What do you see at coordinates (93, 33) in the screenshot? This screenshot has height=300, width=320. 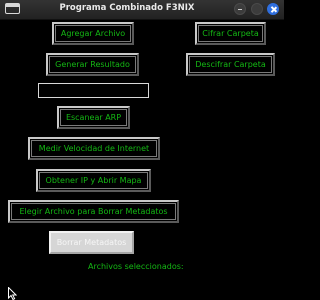 I see `add-file-button: Agregar Archivo` at bounding box center [93, 33].